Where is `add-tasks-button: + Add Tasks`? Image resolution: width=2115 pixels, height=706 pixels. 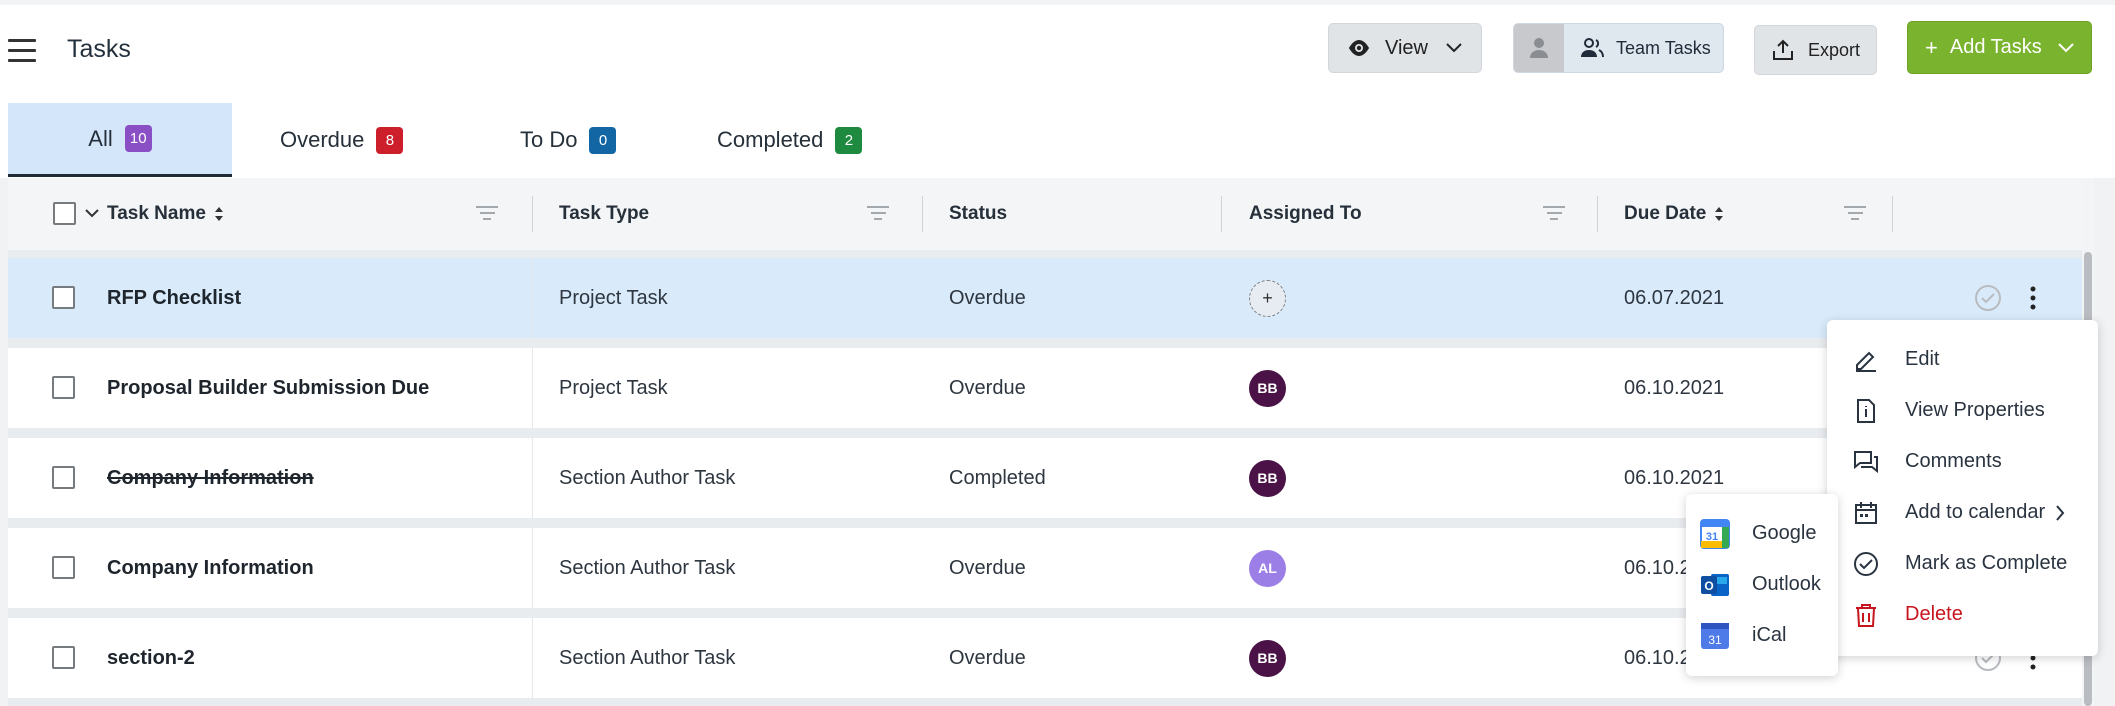
add-tasks-button: + Add Tasks is located at coordinates (1999, 47).